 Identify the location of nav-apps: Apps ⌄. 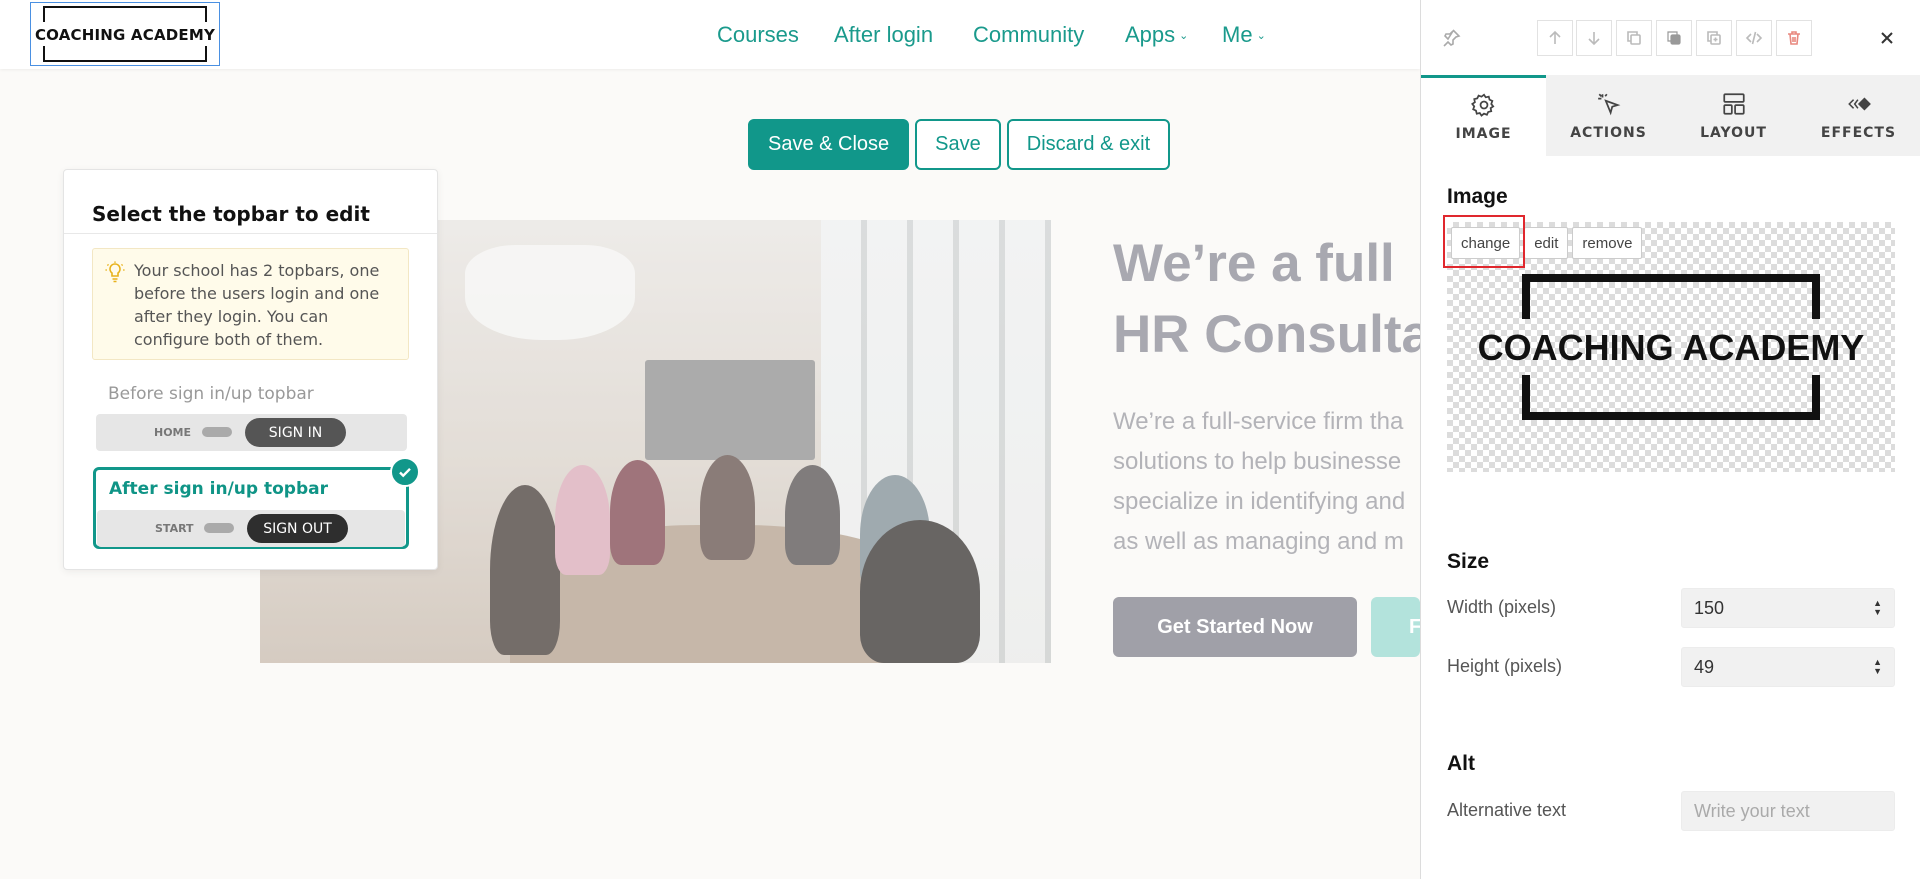
(1156, 34).